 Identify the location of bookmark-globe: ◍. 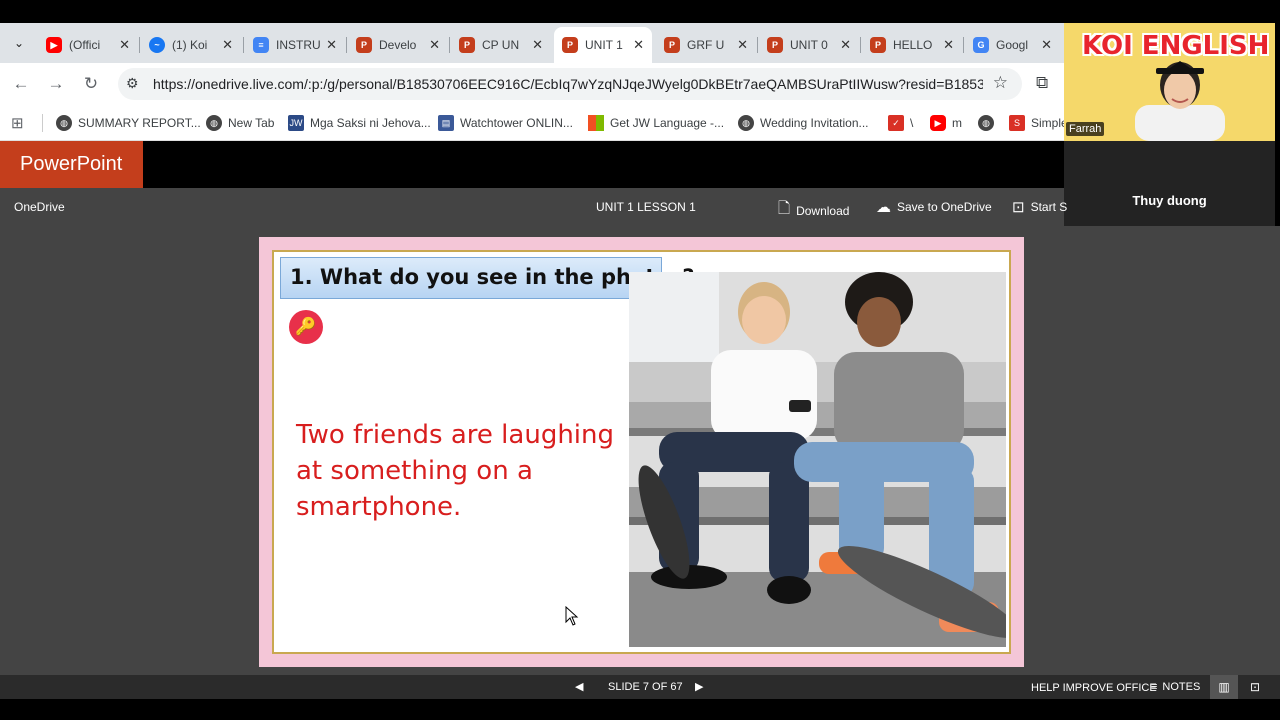
(989, 123).